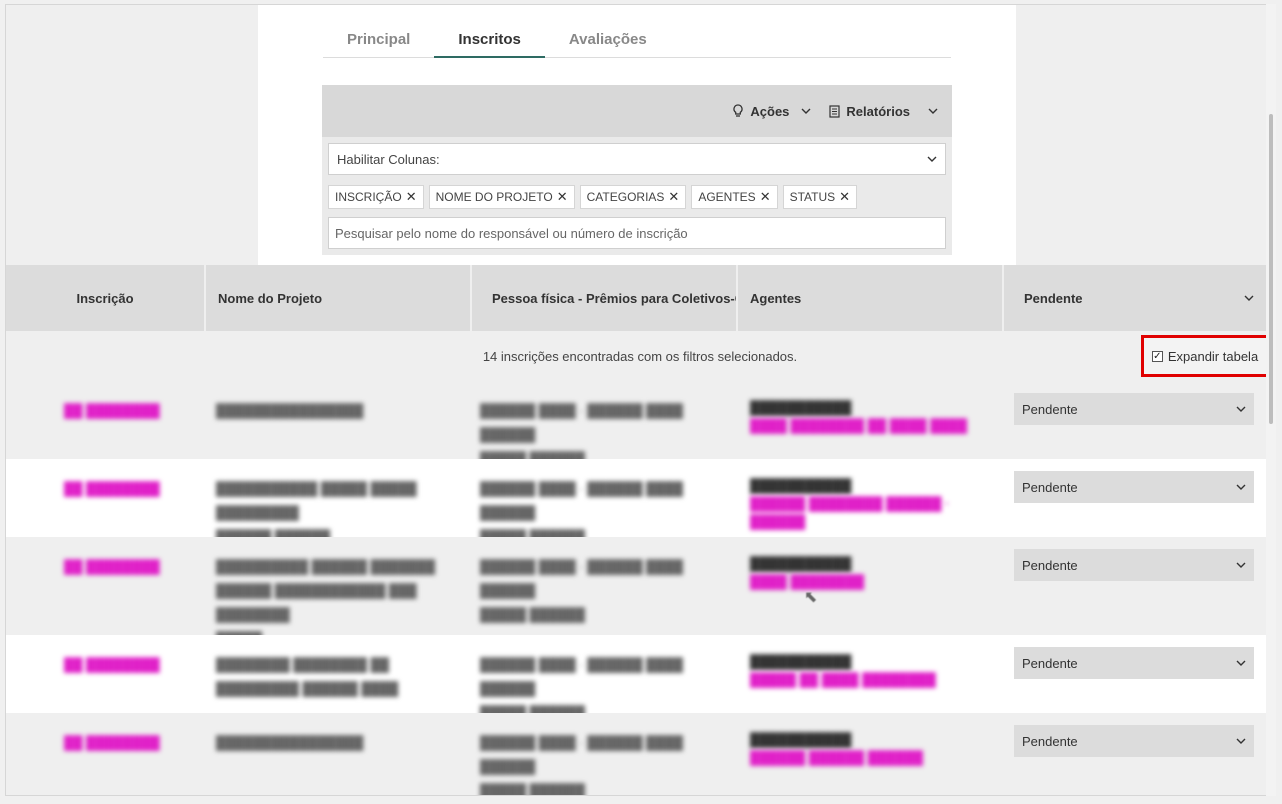 The image size is (1282, 804). I want to click on reports-dropdown-button: Relatórios, so click(883, 111).